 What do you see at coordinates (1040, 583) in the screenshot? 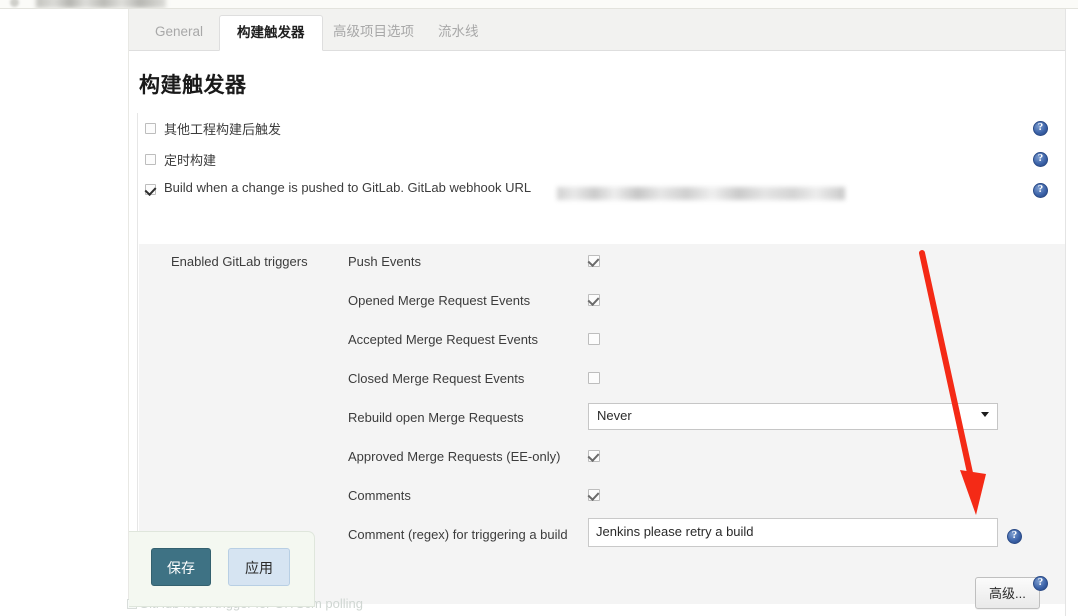
I see `help-icon-webhook-trigger` at bounding box center [1040, 583].